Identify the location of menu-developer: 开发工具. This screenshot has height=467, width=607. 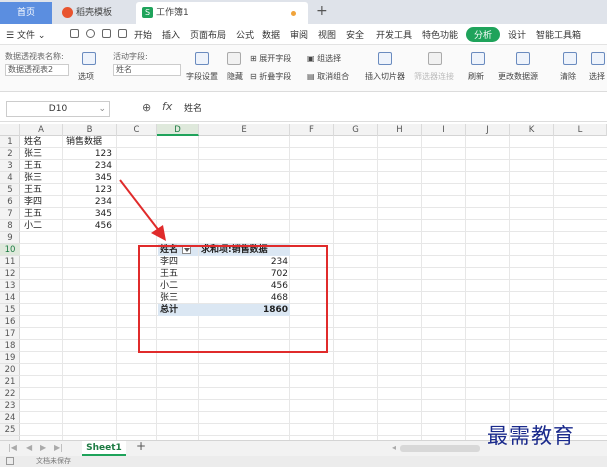
(394, 34).